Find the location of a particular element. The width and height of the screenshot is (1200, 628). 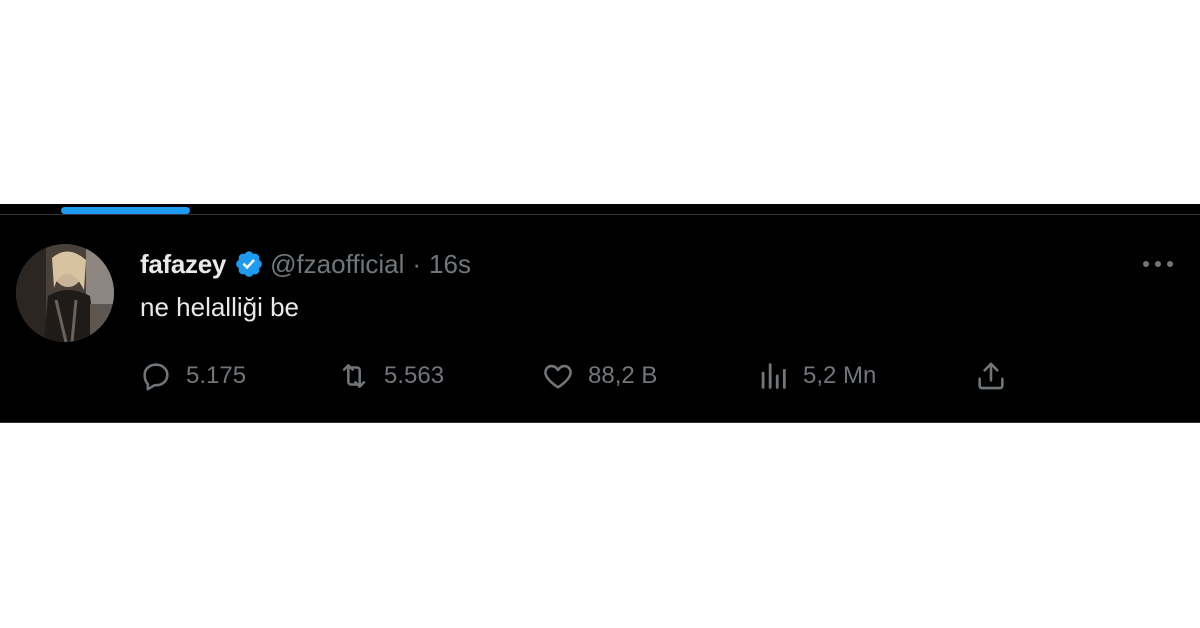

user-handle: @fzaofficial is located at coordinates (337, 264).